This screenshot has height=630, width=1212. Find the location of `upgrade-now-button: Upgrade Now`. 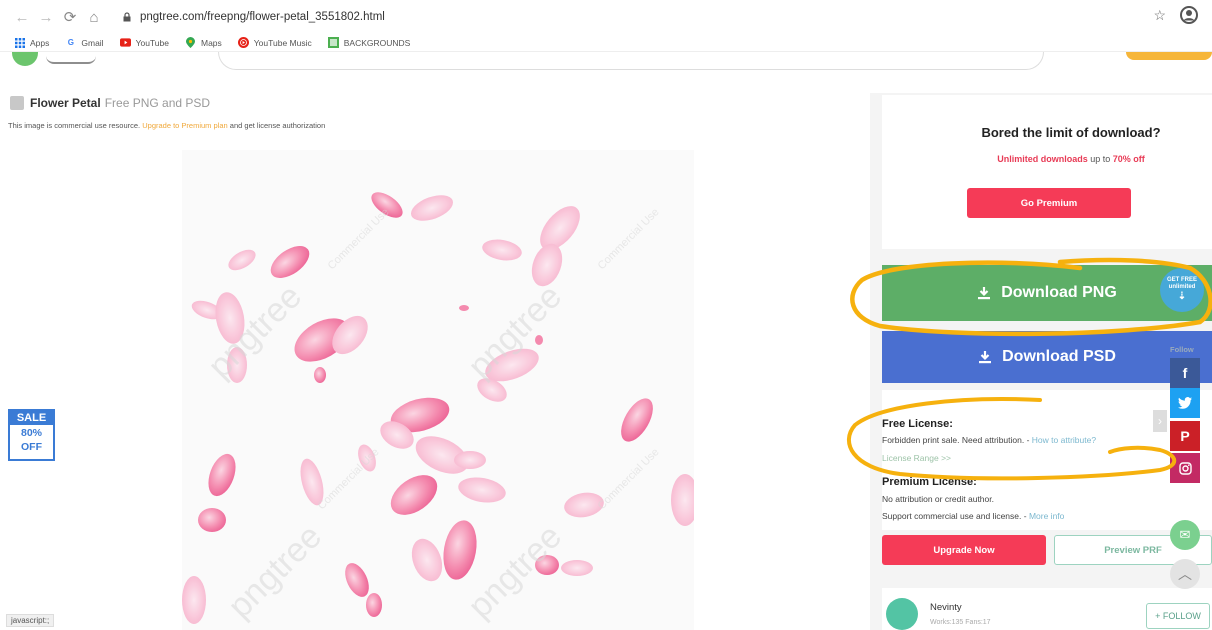

upgrade-now-button: Upgrade Now is located at coordinates (964, 550).